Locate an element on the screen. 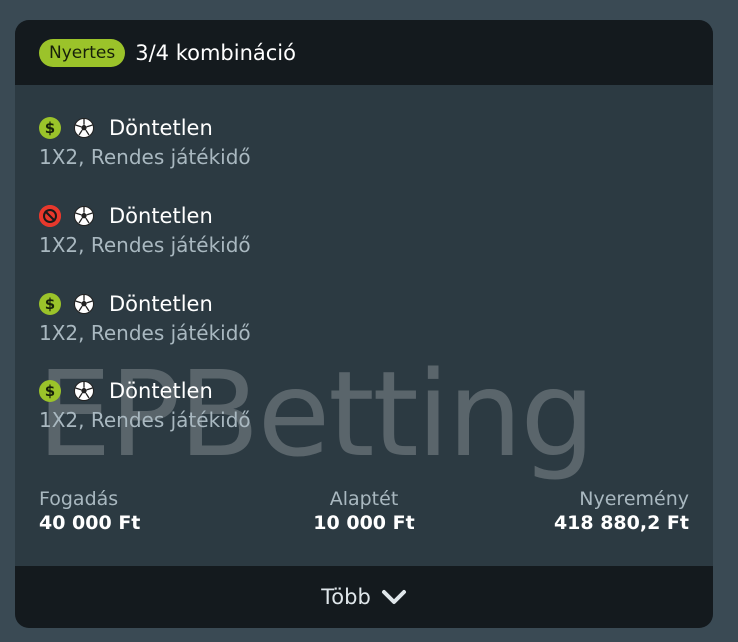 This screenshot has height=642, width=738. stake-label: Fogadás is located at coordinates (79, 499).